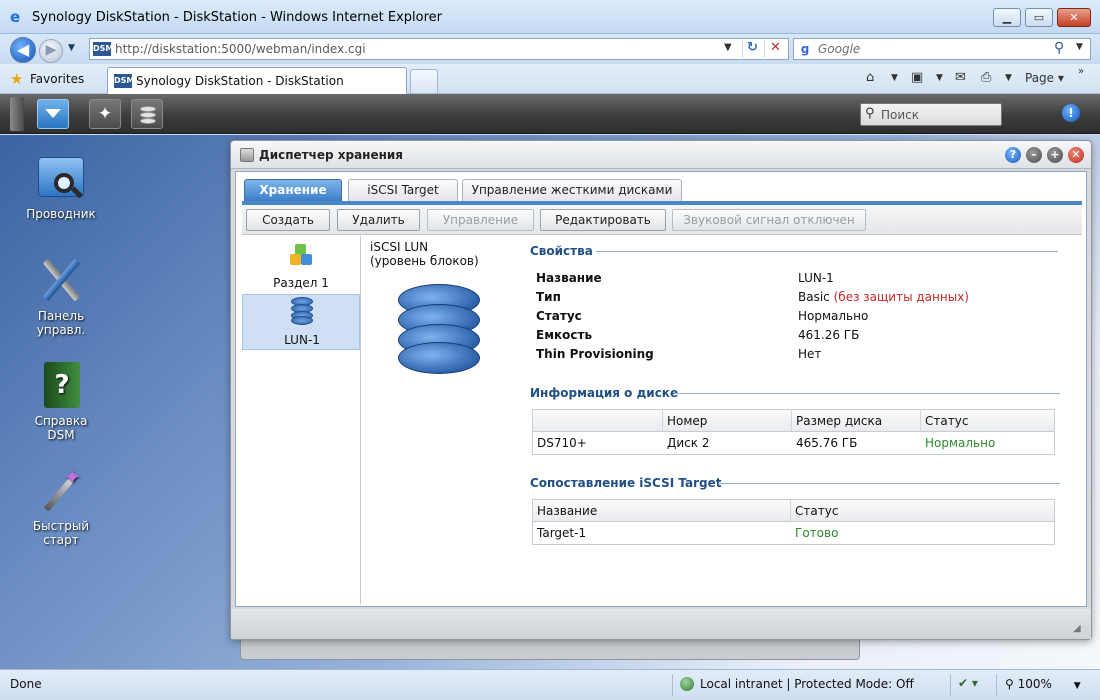  I want to click on dsm-favicon-icon: DSM, so click(103, 49).